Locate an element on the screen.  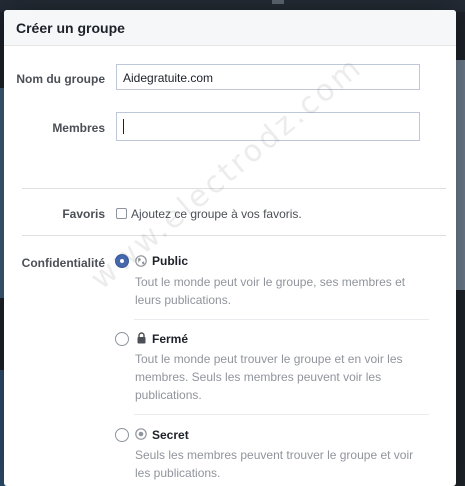
privacy-radio-public is located at coordinates (122, 261).